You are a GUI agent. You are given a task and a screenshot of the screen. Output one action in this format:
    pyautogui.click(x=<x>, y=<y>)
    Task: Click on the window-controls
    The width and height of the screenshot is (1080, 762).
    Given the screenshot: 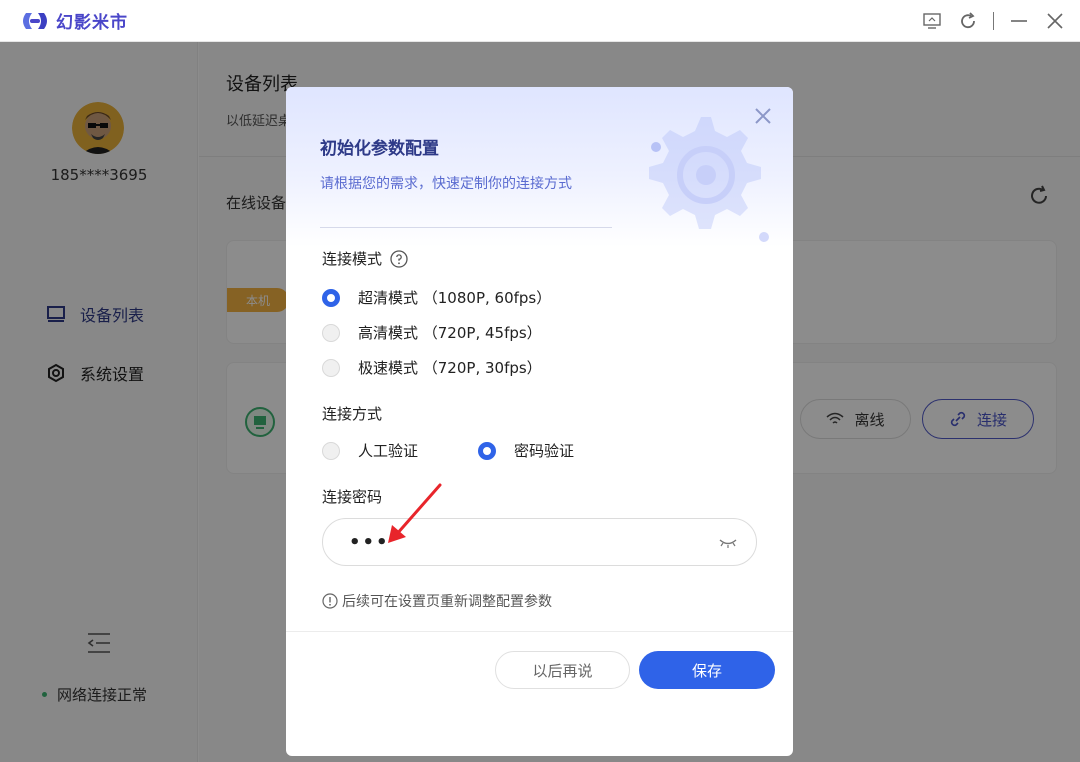 What is the action you would take?
    pyautogui.click(x=993, y=21)
    